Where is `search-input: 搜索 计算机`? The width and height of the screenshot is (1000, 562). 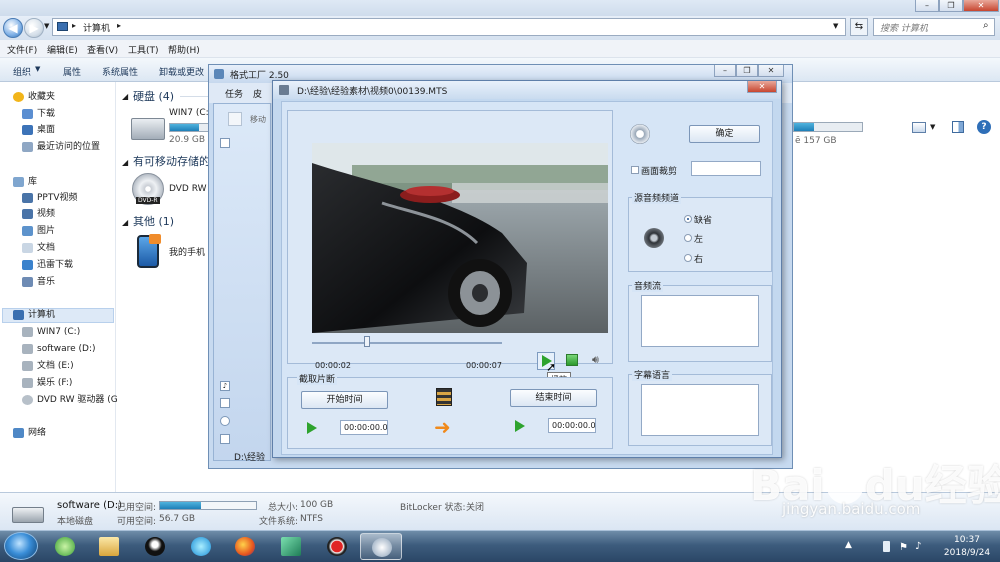
search-input: 搜索 计算机 is located at coordinates (934, 27).